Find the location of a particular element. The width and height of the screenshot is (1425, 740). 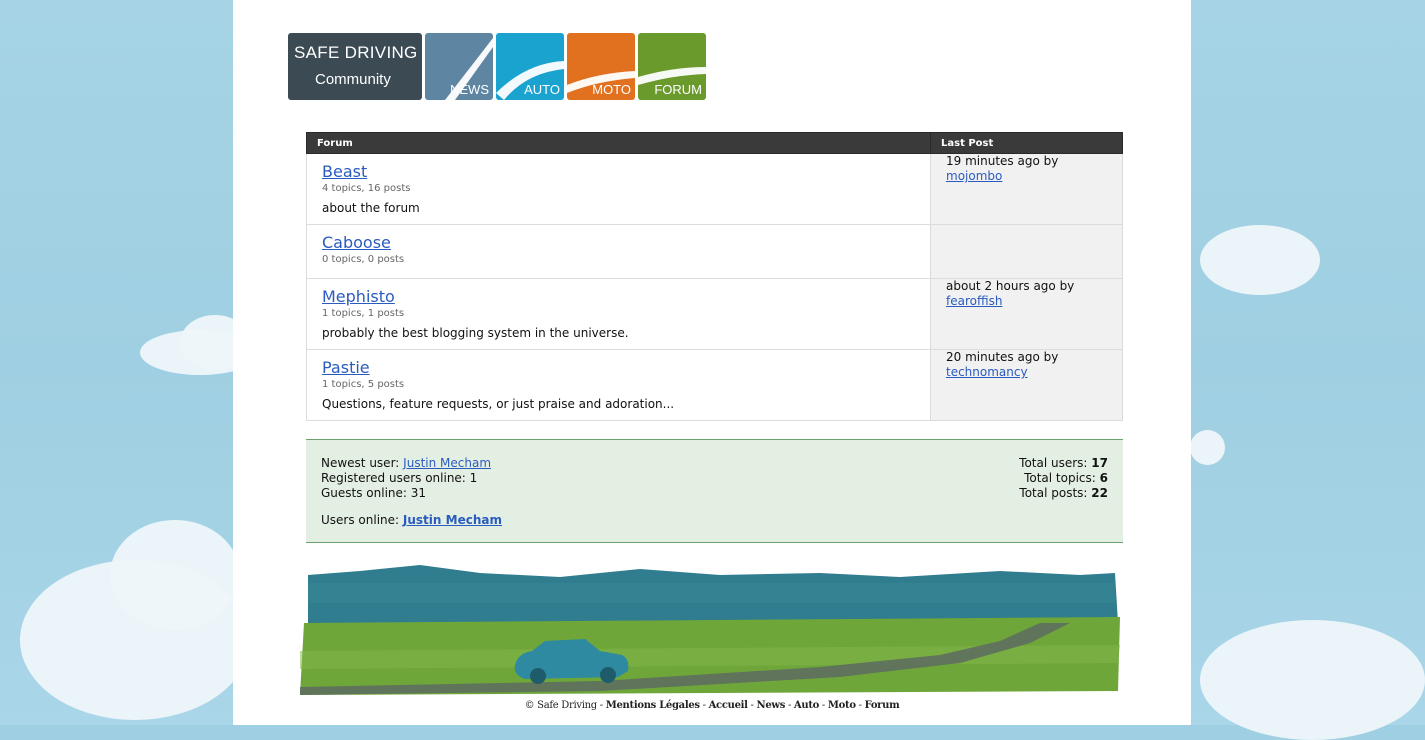

landscape-illustration is located at coordinates (710, 630).